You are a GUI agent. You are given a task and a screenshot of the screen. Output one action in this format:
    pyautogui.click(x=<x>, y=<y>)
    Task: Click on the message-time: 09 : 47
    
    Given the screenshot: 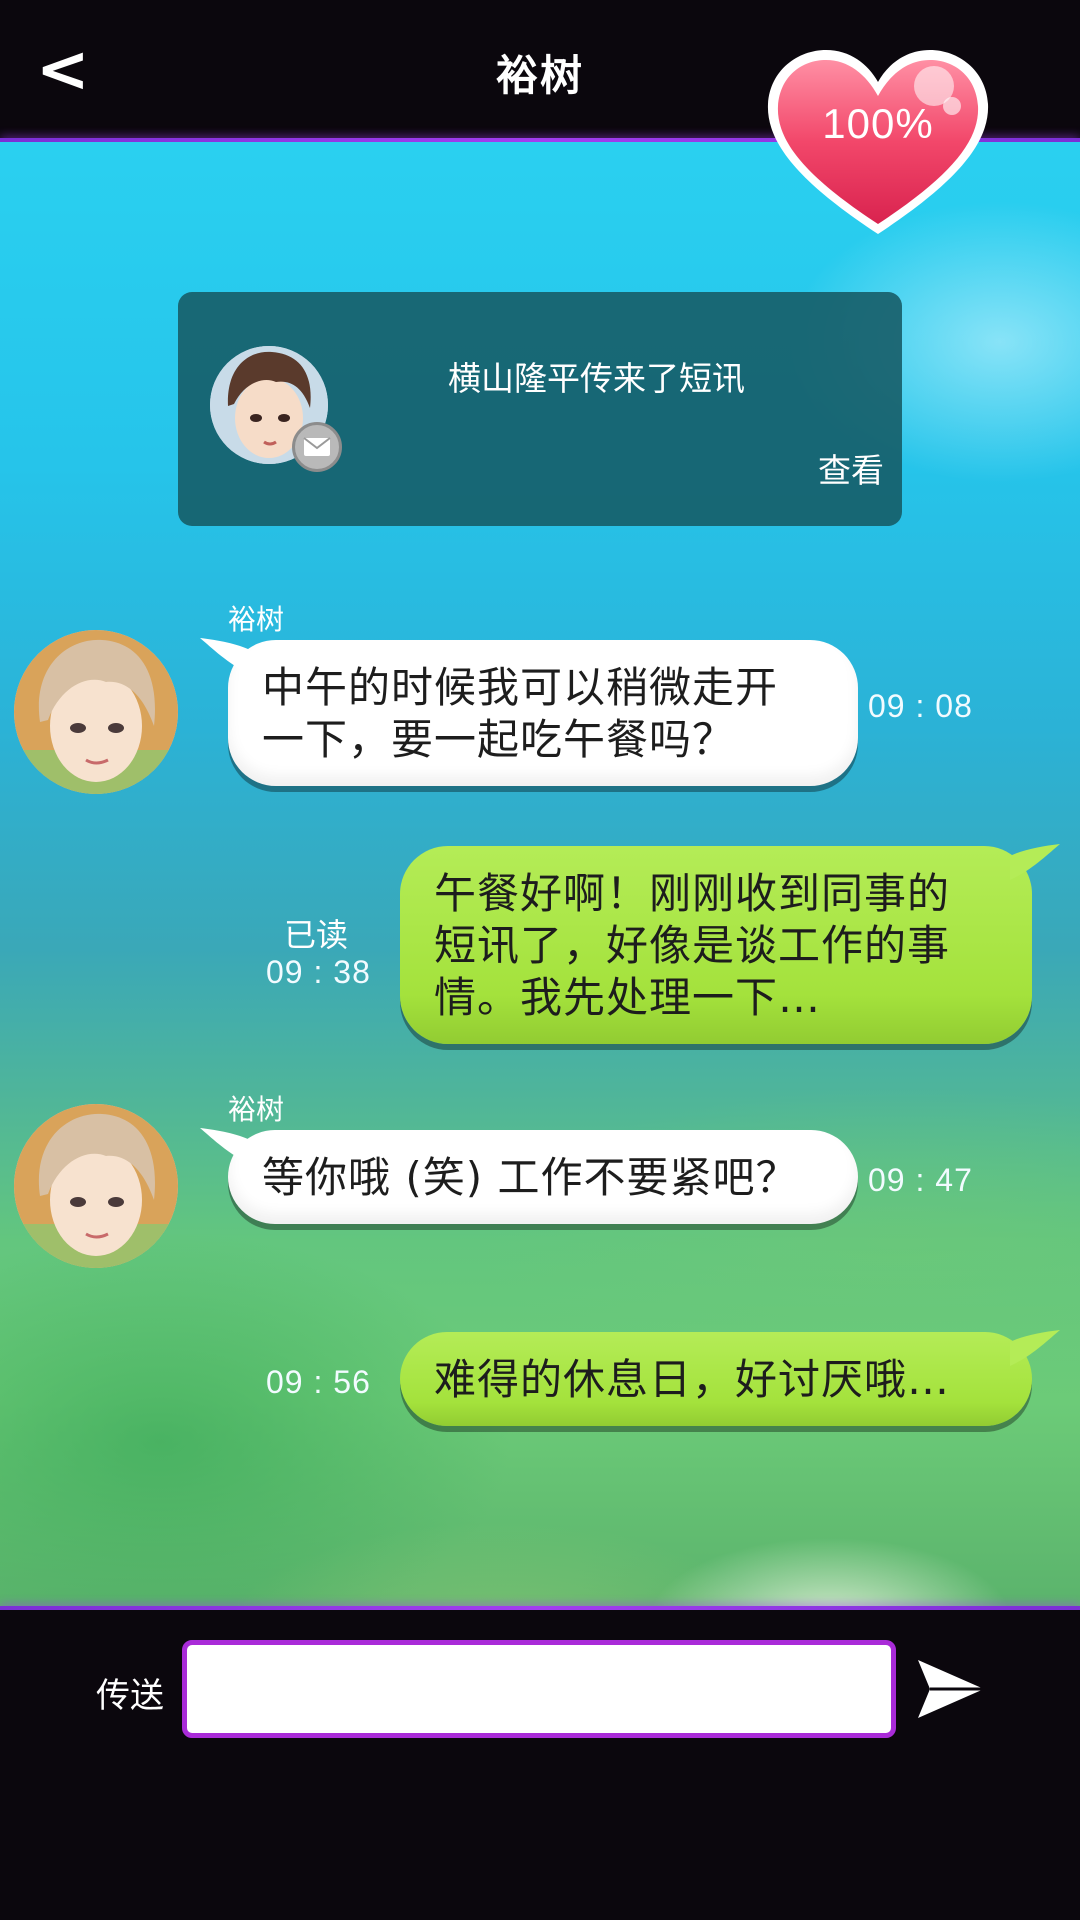 What is the action you would take?
    pyautogui.click(x=920, y=1180)
    